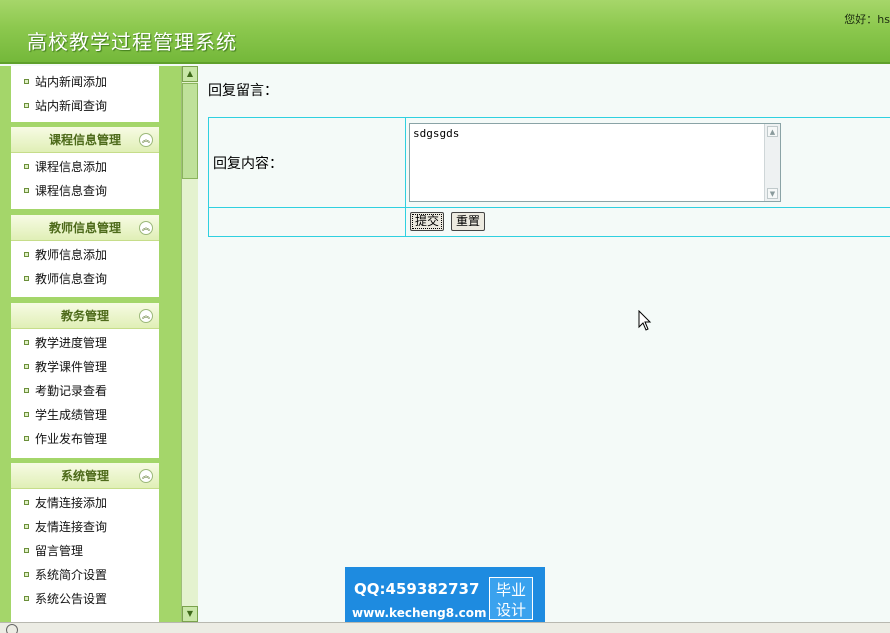 The height and width of the screenshot is (633, 890). I want to click on mouse-cursor-icon, so click(645, 320).